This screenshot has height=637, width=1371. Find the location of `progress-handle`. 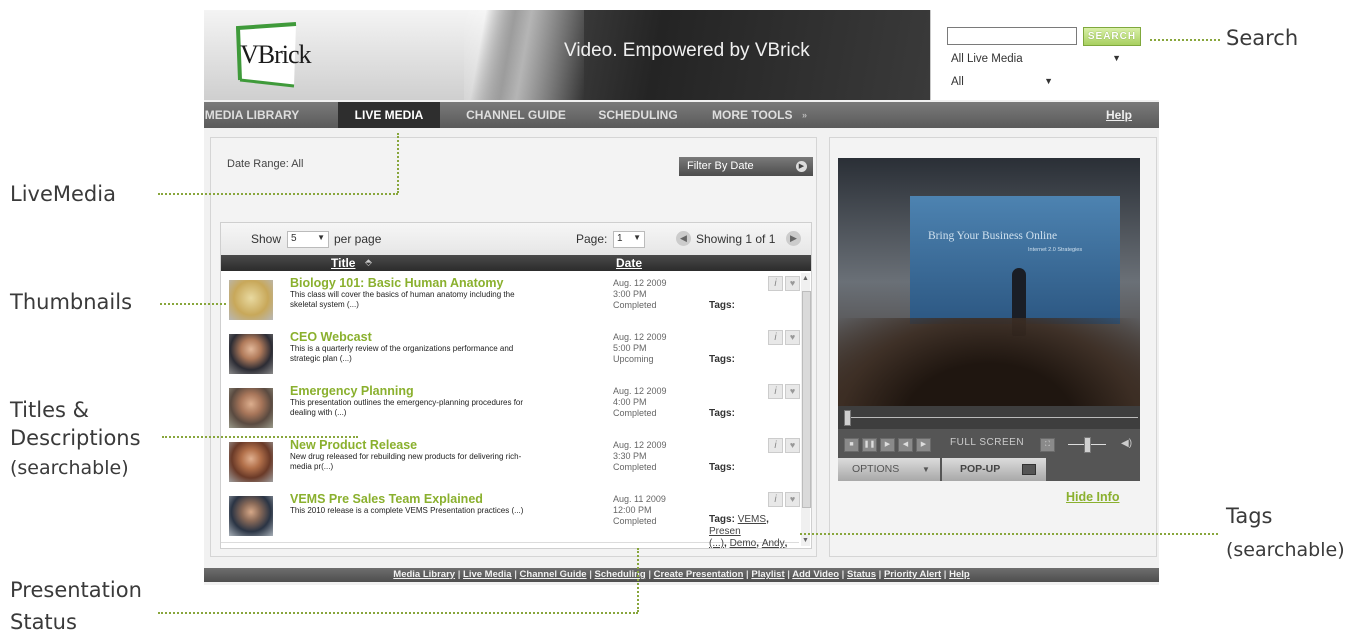

progress-handle is located at coordinates (847, 418).